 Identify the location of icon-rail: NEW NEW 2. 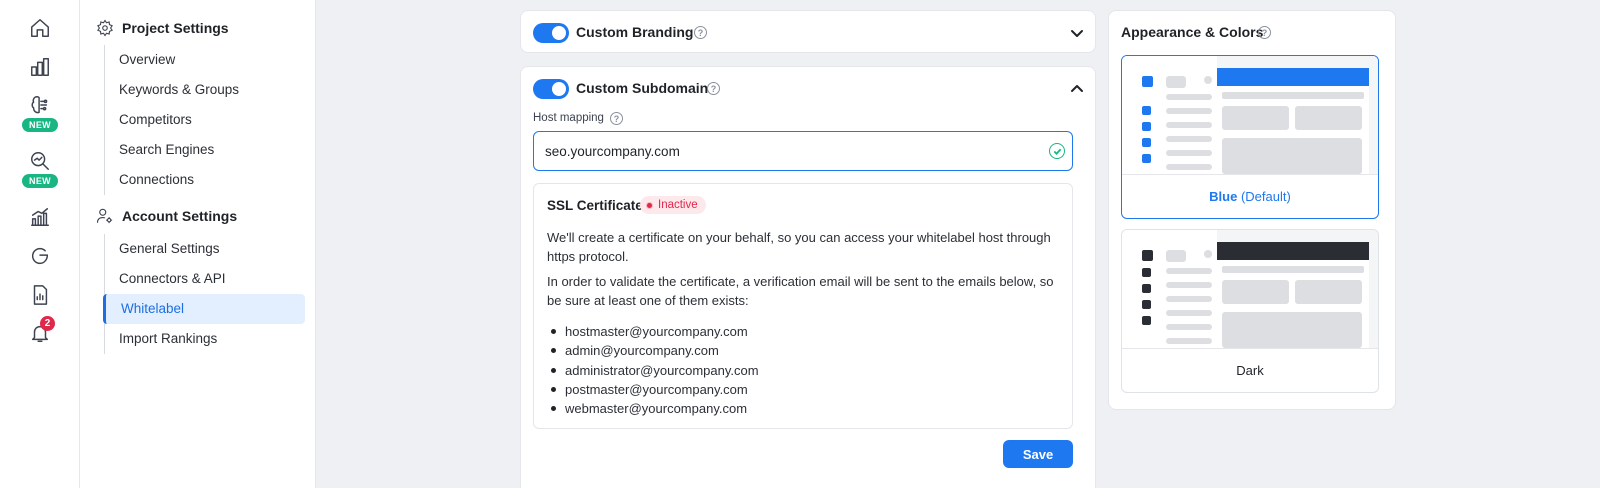
(40, 244).